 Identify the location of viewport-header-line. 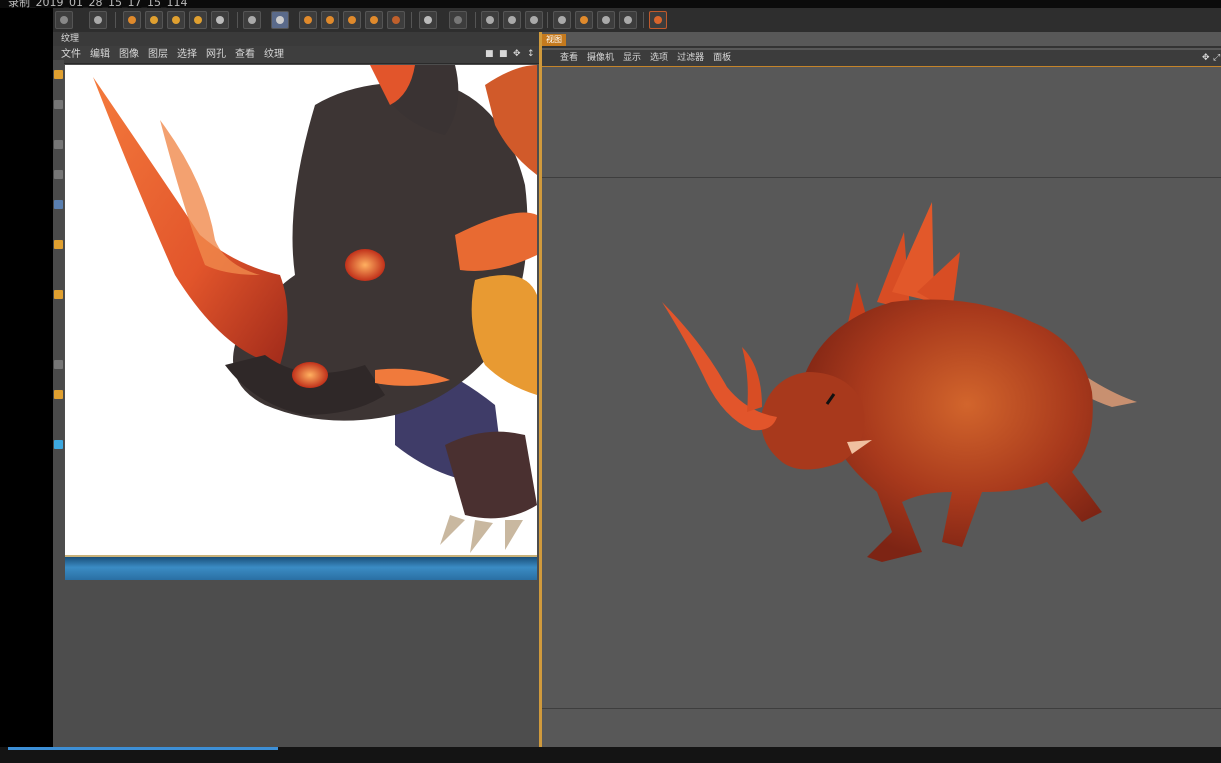
(881, 47).